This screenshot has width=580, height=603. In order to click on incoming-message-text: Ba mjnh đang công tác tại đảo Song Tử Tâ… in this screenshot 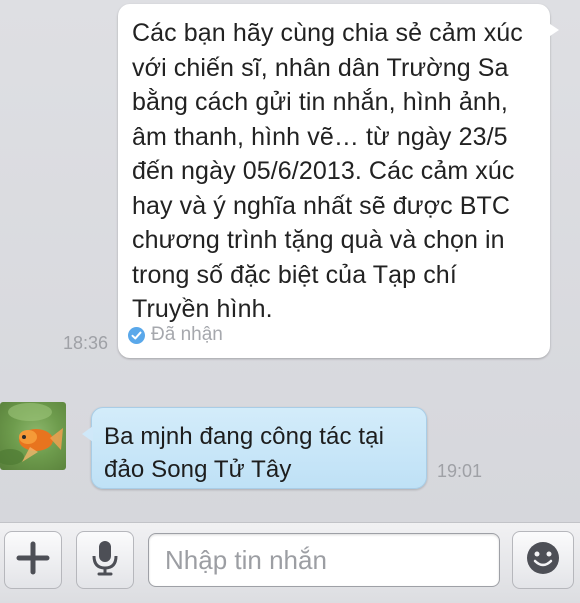, I will do `click(244, 453)`.